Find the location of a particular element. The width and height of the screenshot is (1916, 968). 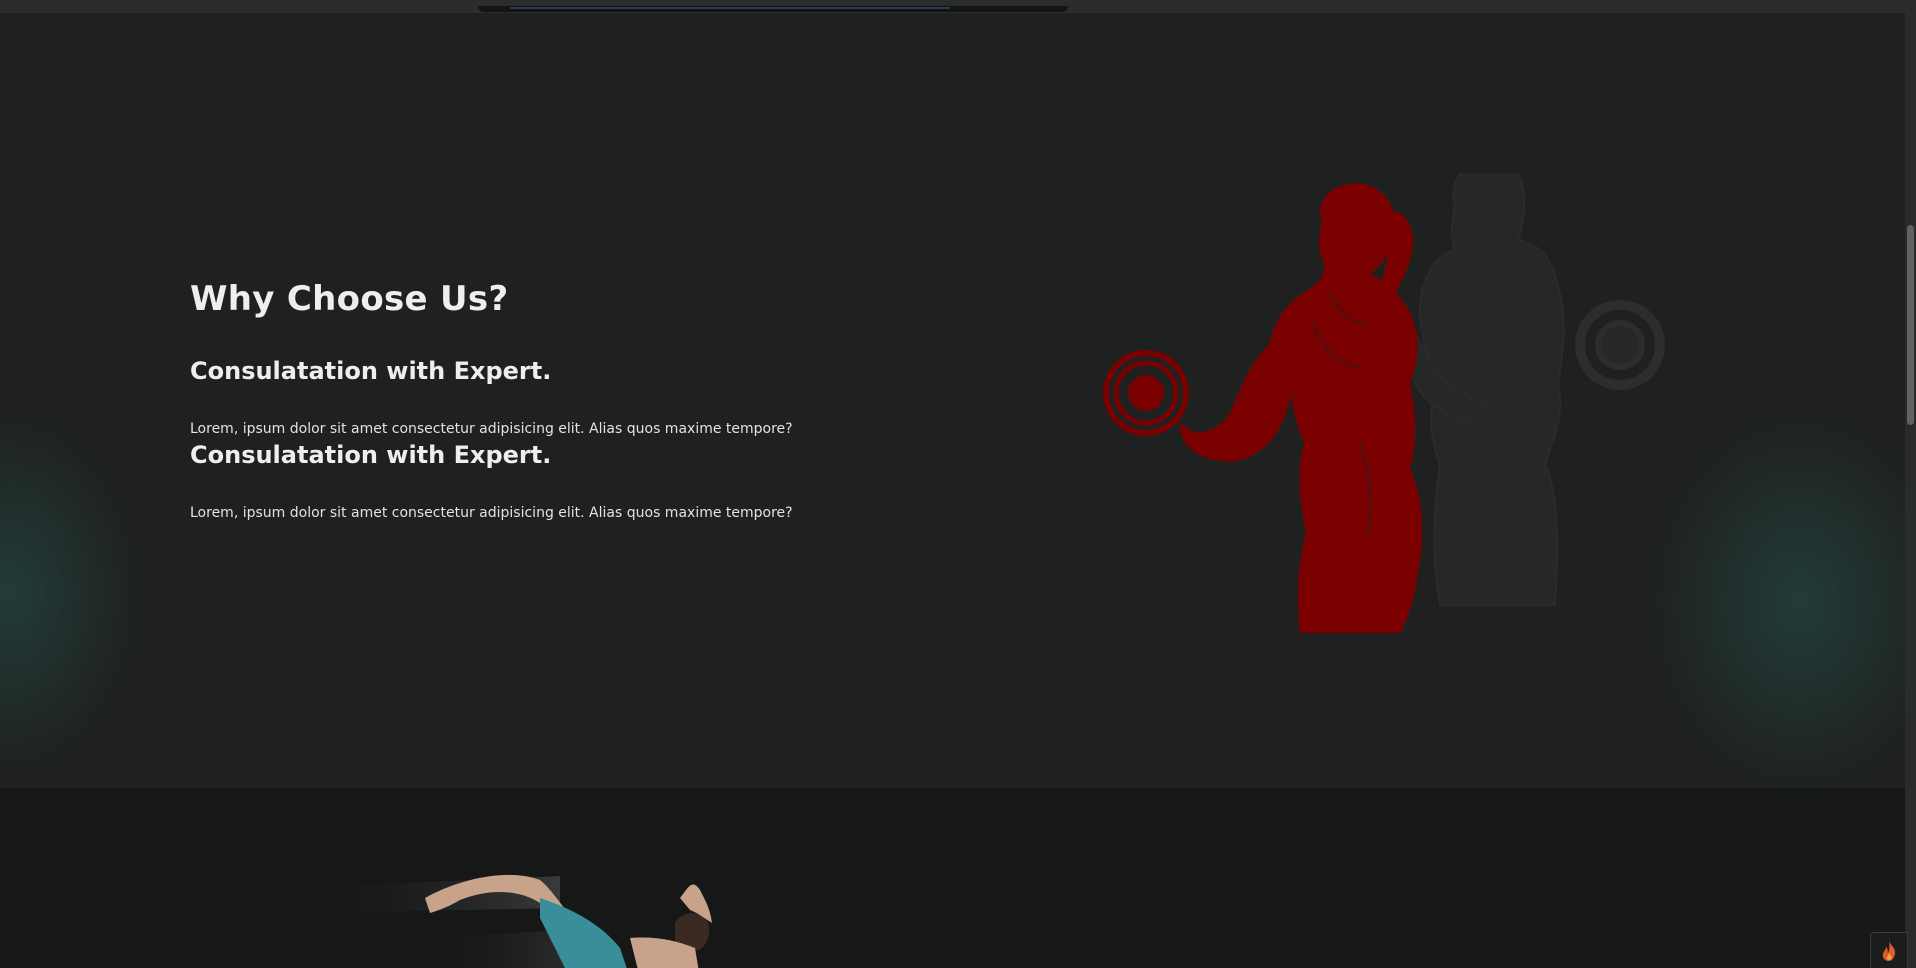

previous-section-accent-line is located at coordinates (730, 8).